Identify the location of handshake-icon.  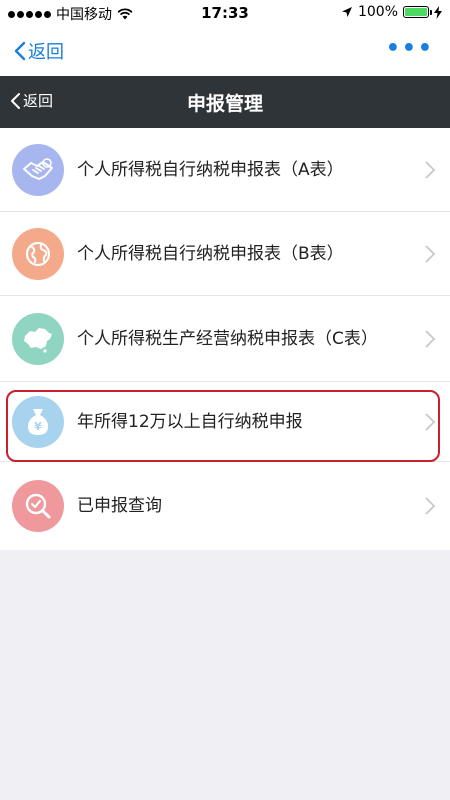
(38, 169).